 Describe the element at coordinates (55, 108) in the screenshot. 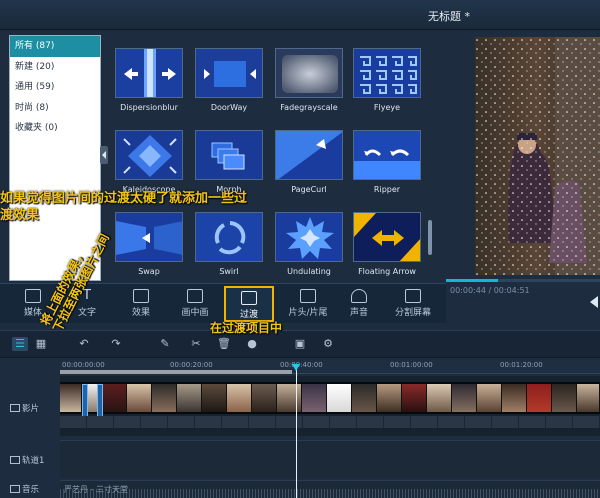

I see `category-fashion: 时尚 (8)` at that location.